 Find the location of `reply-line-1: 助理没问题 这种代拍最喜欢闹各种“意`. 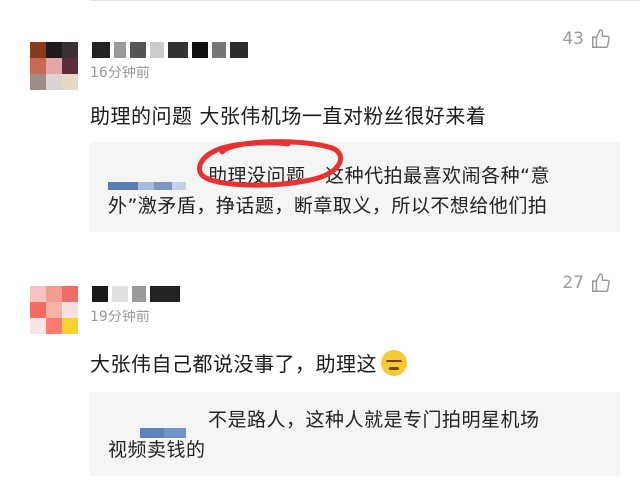

reply-line-1: 助理没问题 这种代拍最喜欢闹各种“意 is located at coordinates (379, 176).